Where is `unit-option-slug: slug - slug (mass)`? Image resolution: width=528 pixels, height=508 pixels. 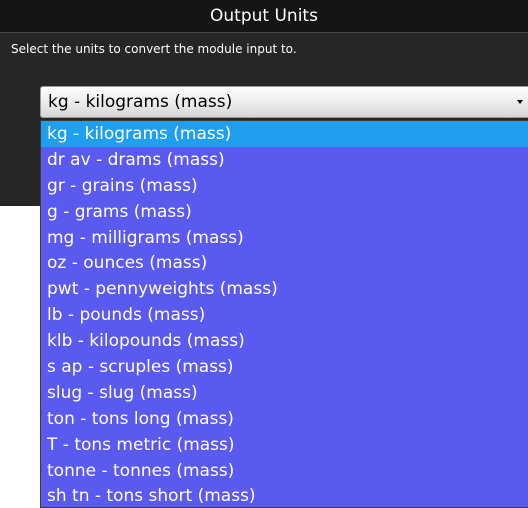 unit-option-slug: slug - slug (mass) is located at coordinates (284, 393).